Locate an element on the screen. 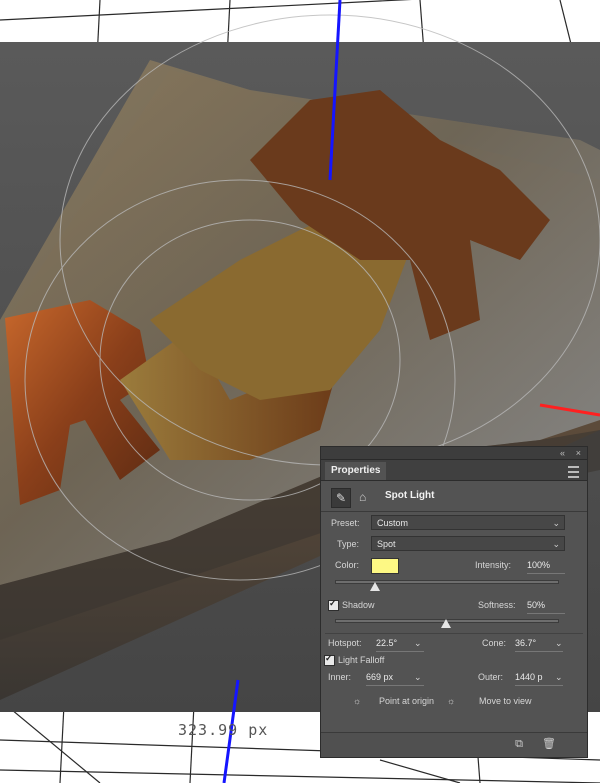 This screenshot has width=600, height=783. move-to-view-button: Move to view is located at coordinates (505, 701).